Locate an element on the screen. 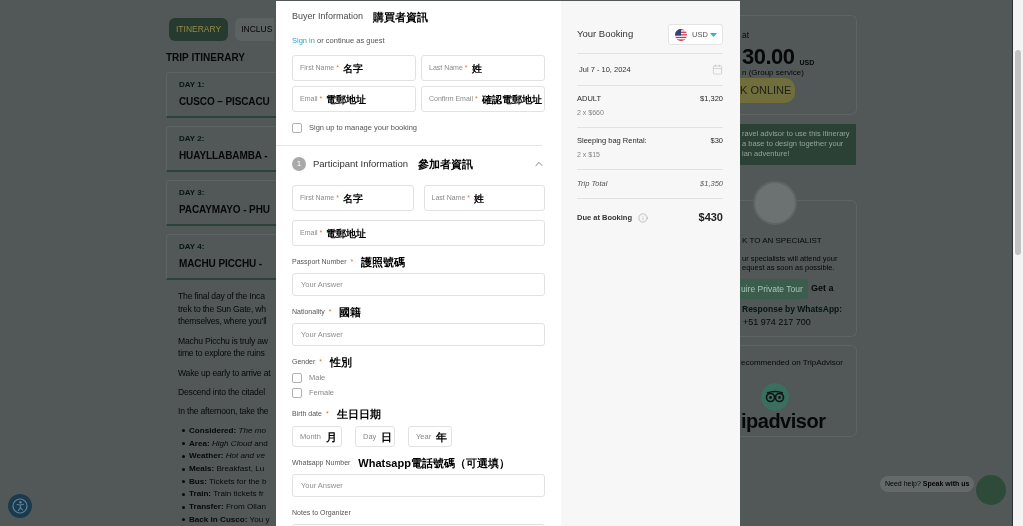  translation-label: 購買者資訊 is located at coordinates (401, 17).